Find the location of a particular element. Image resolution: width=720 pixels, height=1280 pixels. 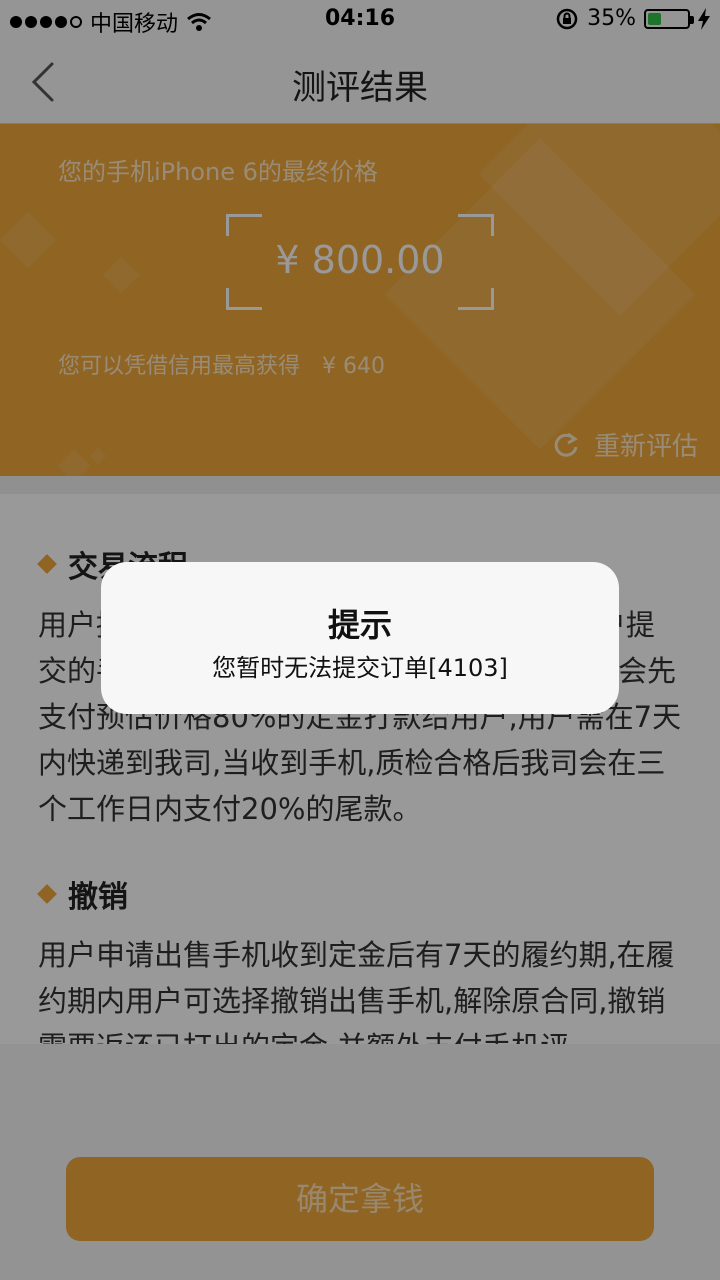

alert-dialog: 提示 您暂时无法提交订单[4103] is located at coordinates (360, 638).